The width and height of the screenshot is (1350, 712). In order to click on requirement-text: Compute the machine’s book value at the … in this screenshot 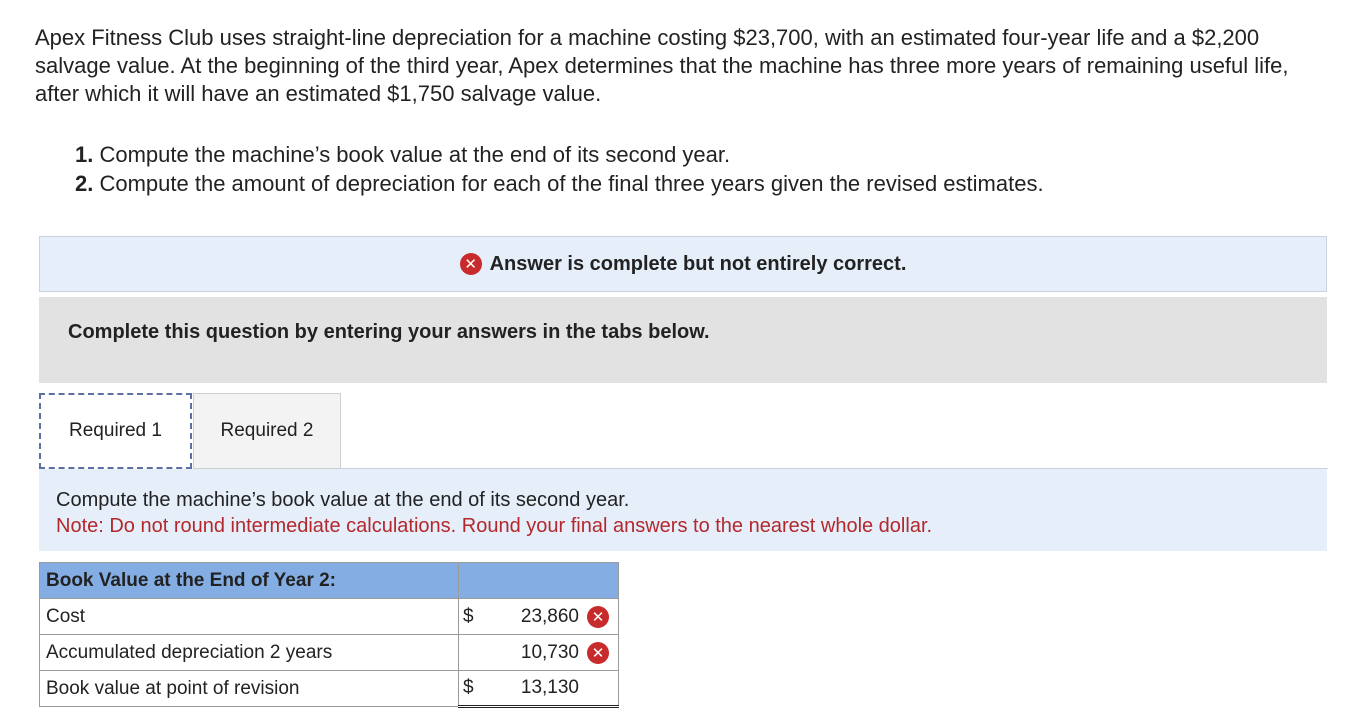, I will do `click(412, 154)`.